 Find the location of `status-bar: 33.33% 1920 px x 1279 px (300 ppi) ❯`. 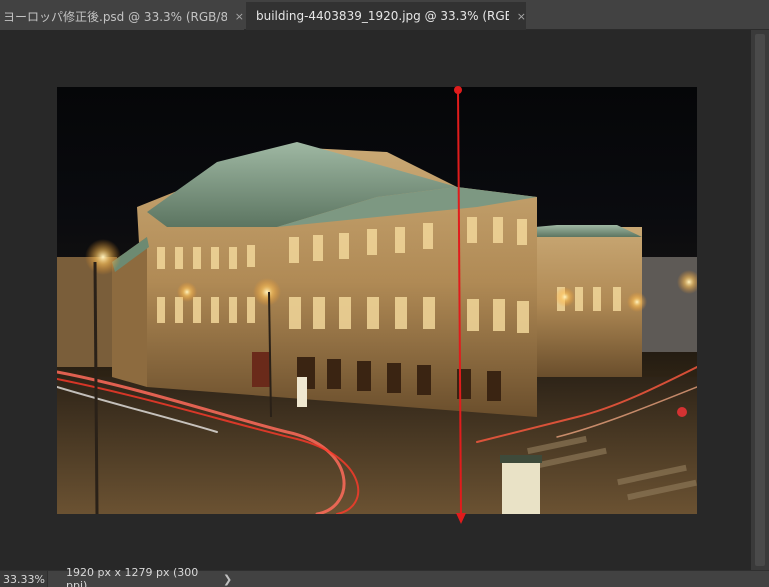

status-bar: 33.33% 1920 px x 1279 px (300 ppi) ❯ is located at coordinates (384, 576).